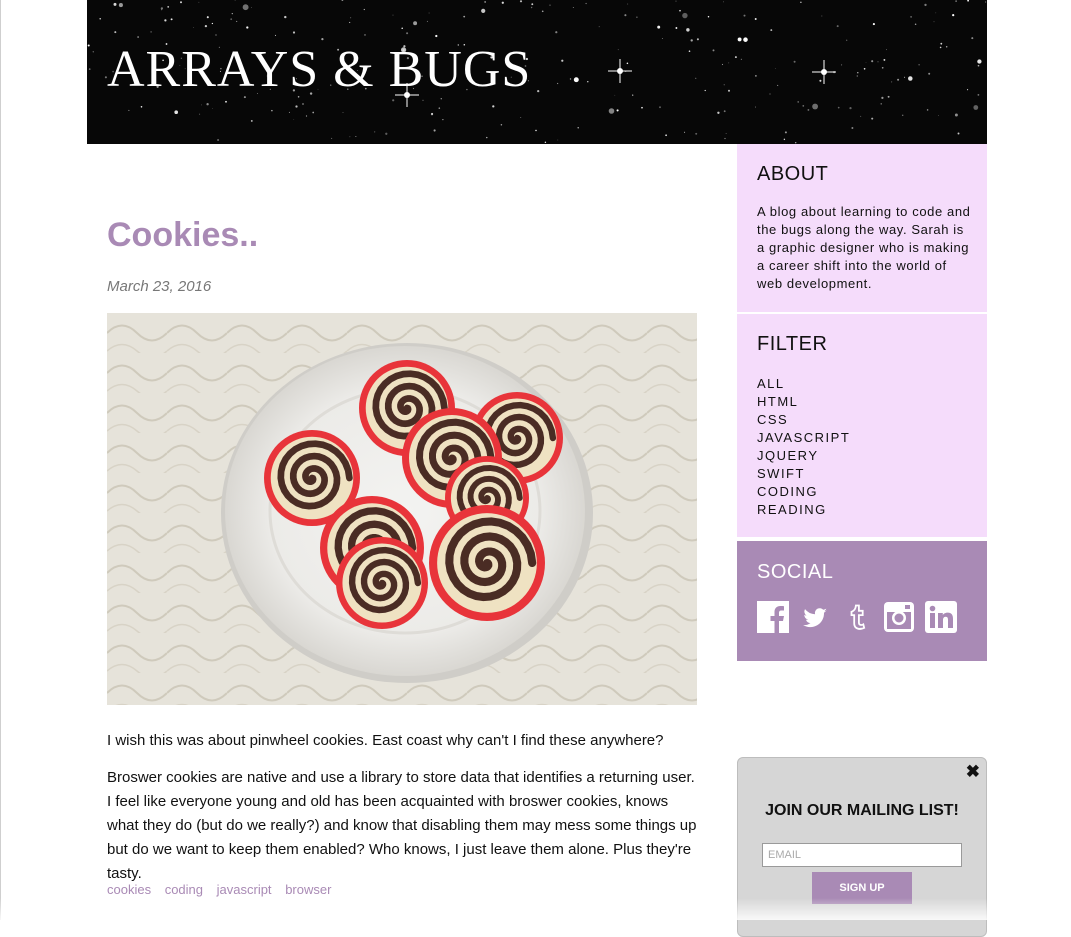  I want to click on facebook-icon, so click(773, 617).